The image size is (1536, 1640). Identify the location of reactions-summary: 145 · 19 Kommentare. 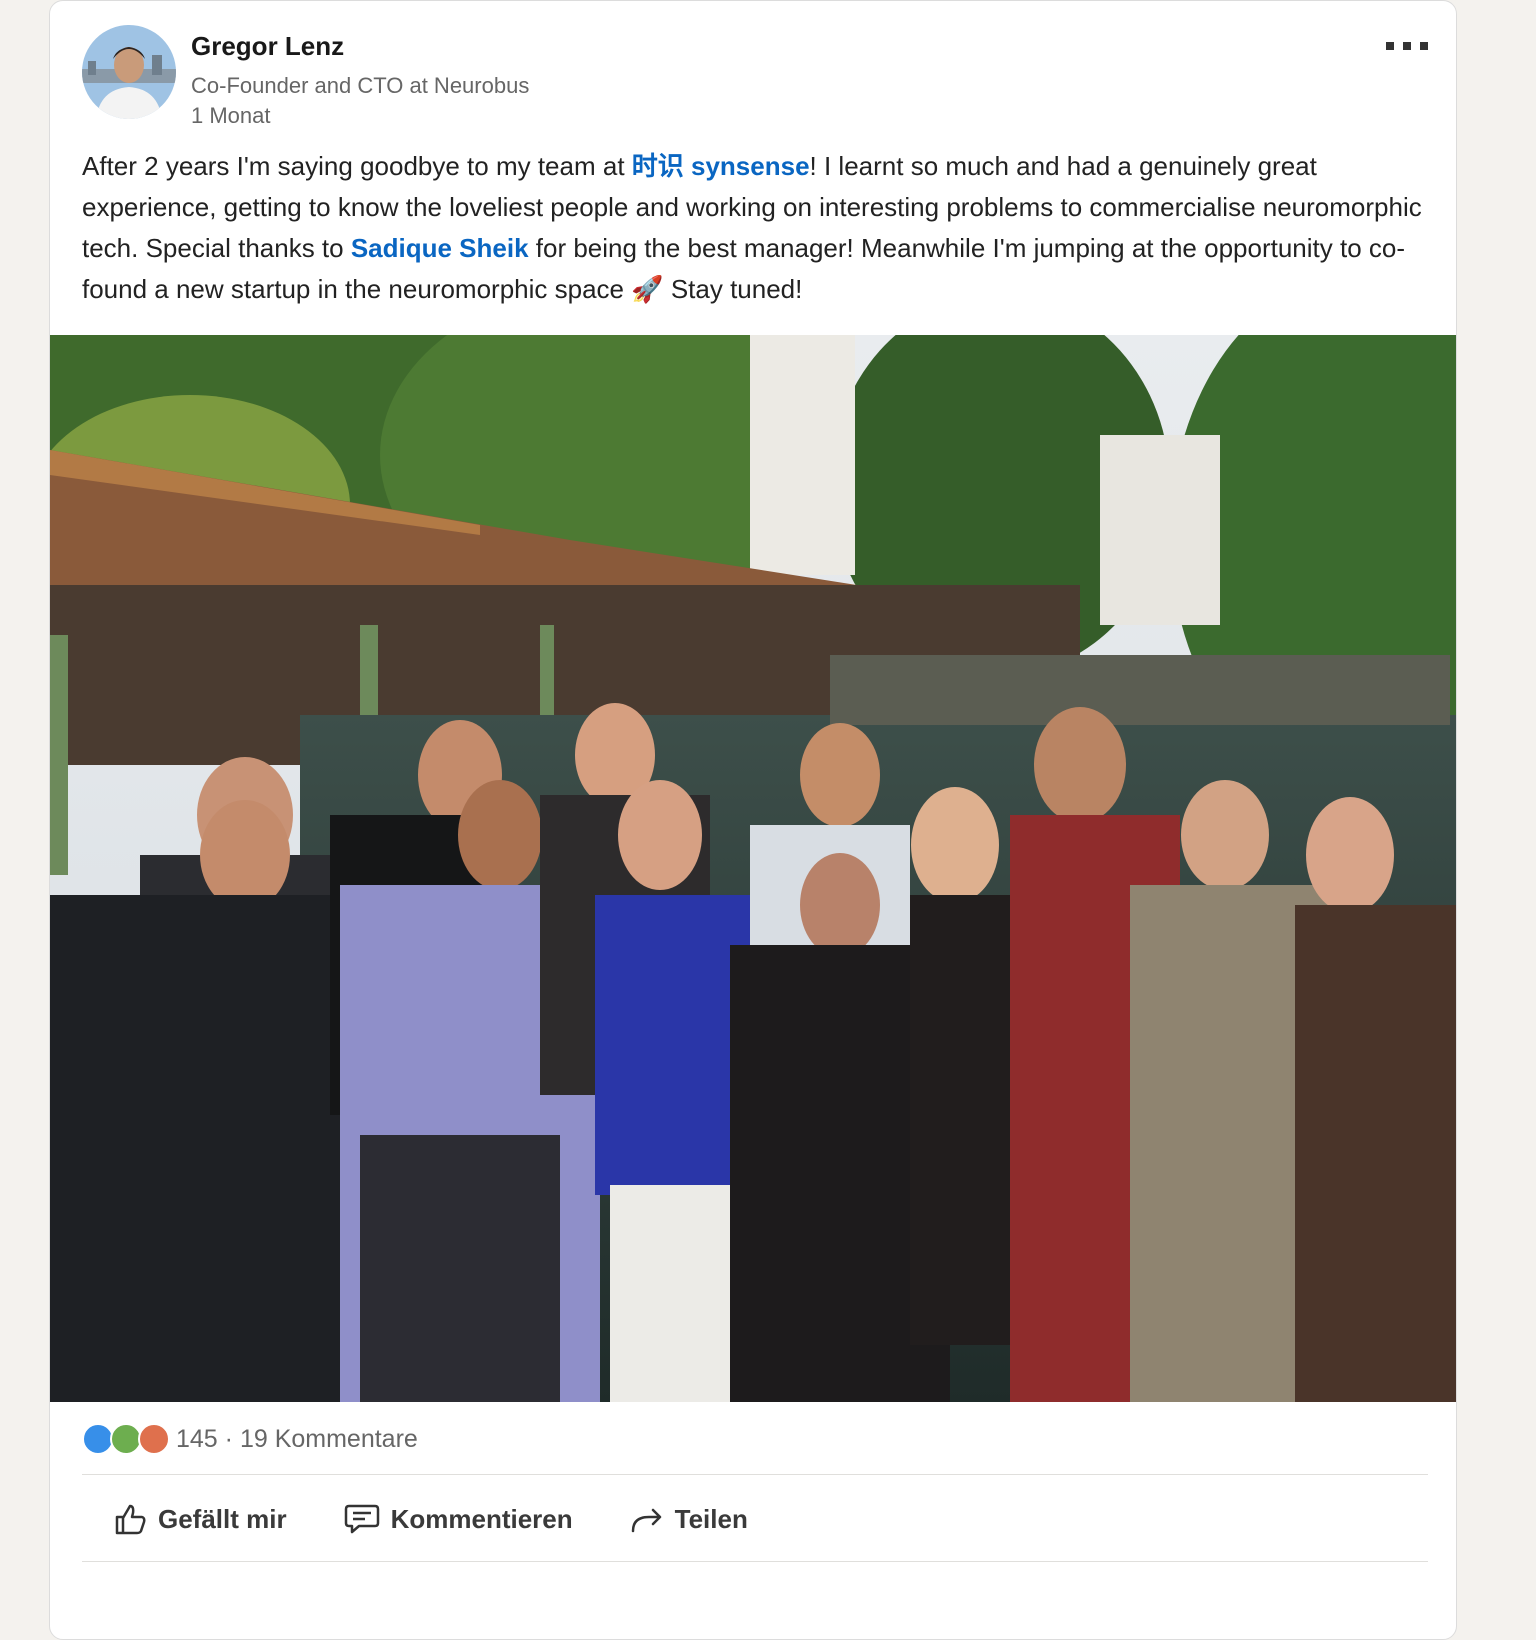
(250, 1439).